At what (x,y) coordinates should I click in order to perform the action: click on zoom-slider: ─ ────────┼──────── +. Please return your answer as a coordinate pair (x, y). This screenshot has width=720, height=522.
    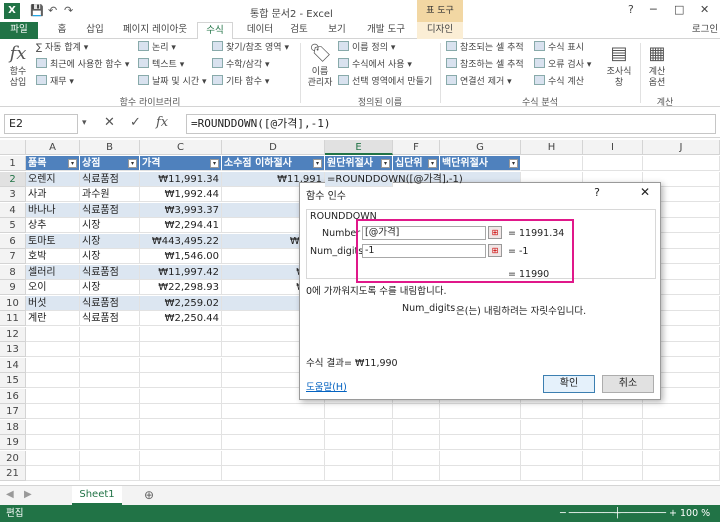
    Looking at the image, I should click on (618, 513).